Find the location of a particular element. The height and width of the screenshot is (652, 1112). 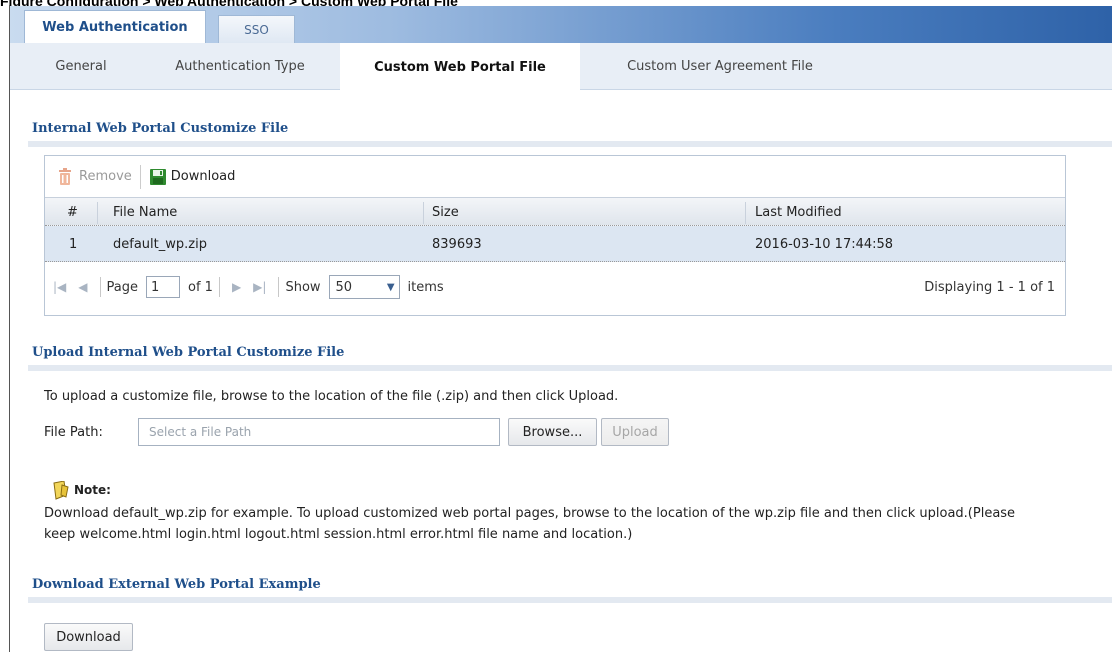

subtab-authentication-type-label: Authentication Type is located at coordinates (240, 66).